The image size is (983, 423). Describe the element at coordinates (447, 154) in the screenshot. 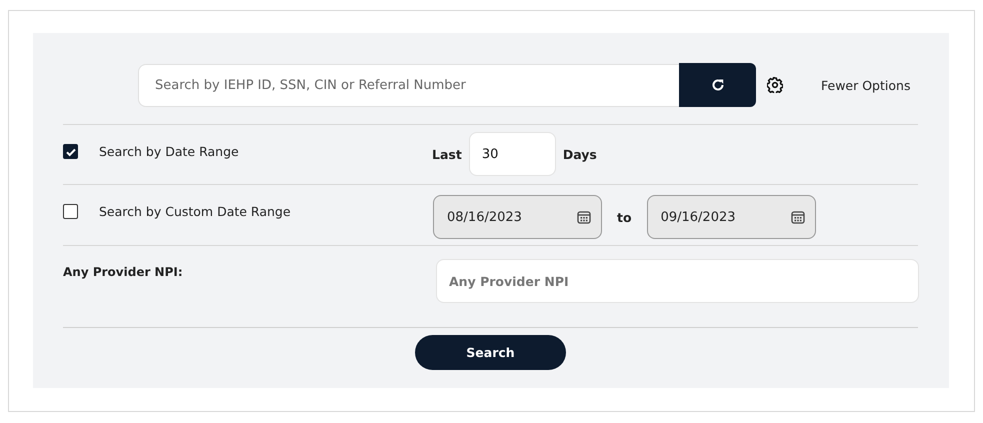

I see `last-label: Last` at that location.